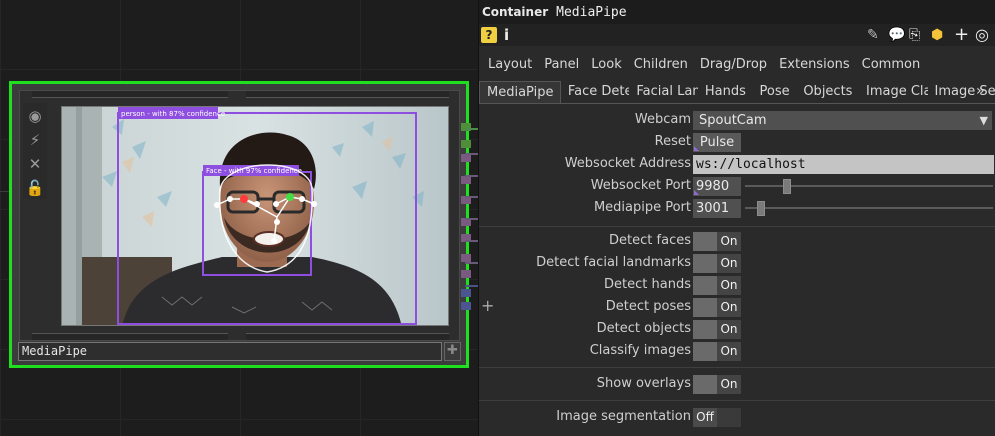 The height and width of the screenshot is (436, 995). Describe the element at coordinates (733, 64) in the screenshot. I see `tab-dragdrop: Drag/Drop` at that location.